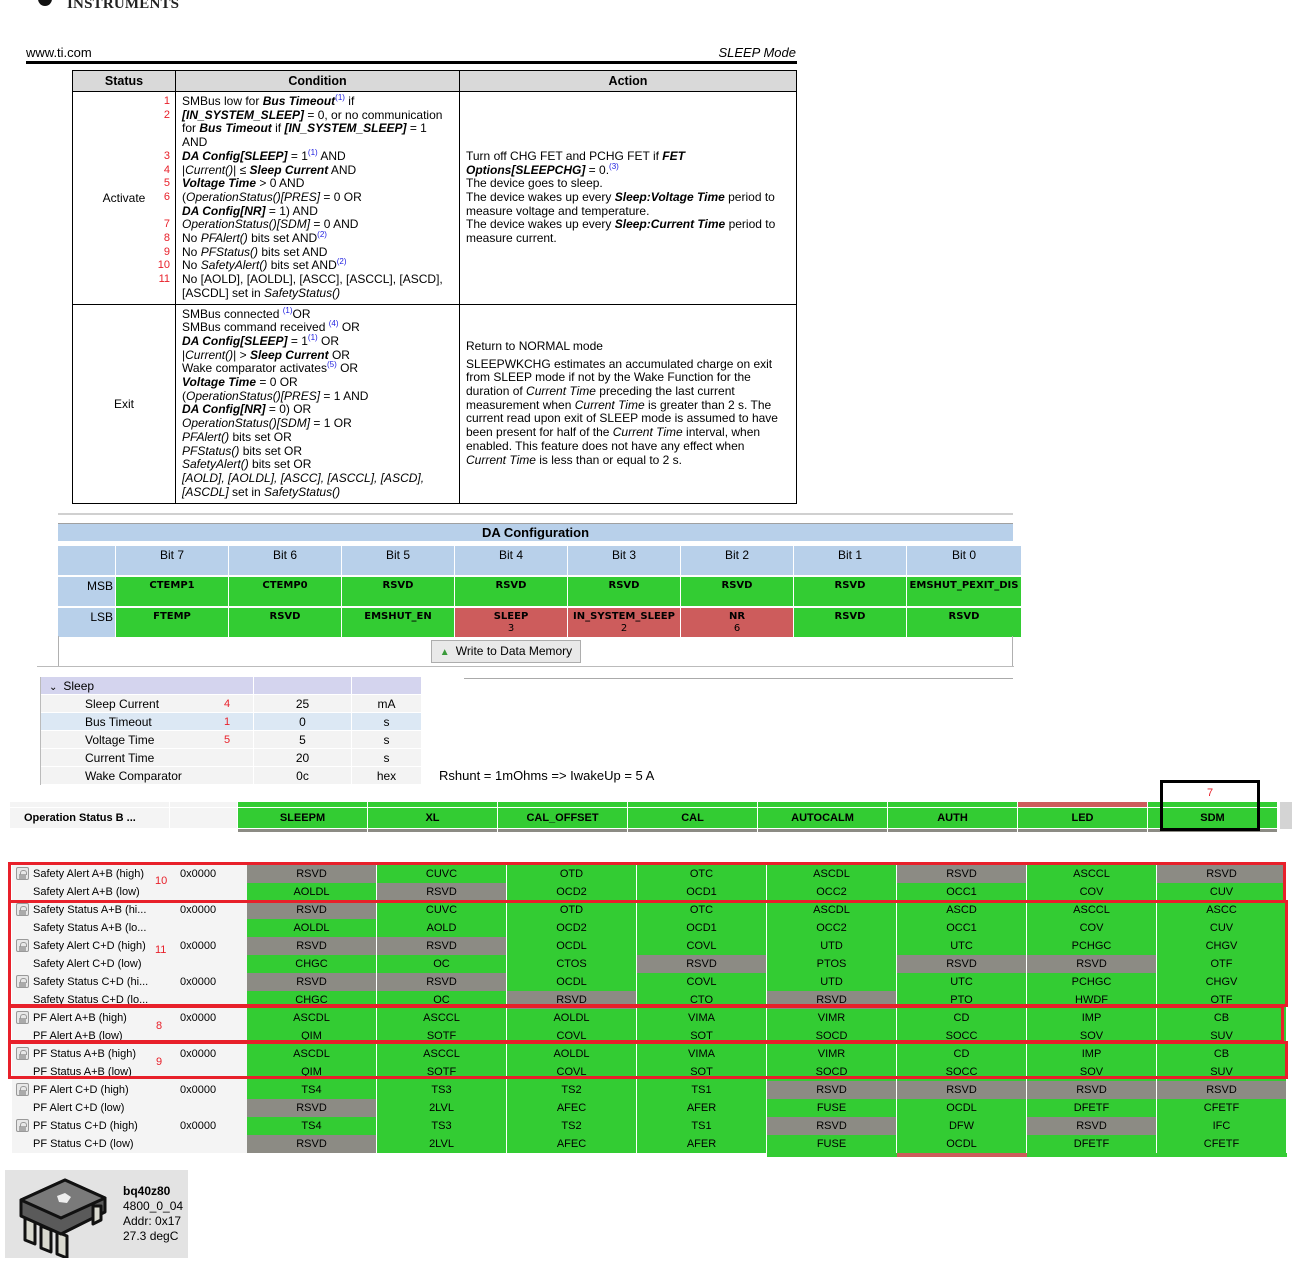 The height and width of the screenshot is (1263, 1292). Describe the element at coordinates (331, 155) in the screenshot. I see `text-segment: AND` at that location.